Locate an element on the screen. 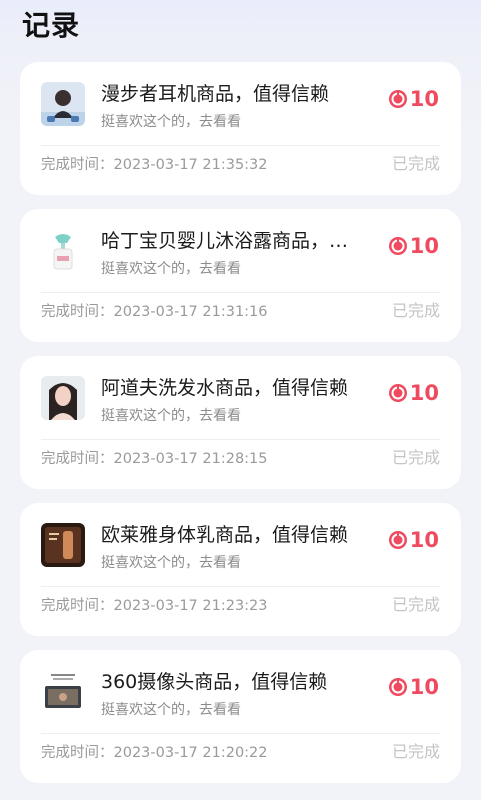  completion-time: 完成时间：2023-03-17 21:31:16 is located at coordinates (154, 312).